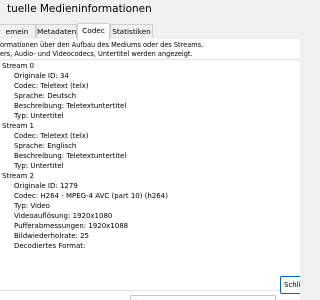 This screenshot has width=320, height=300. I want to click on title-bar: tuelle Medieninformationen, so click(150, 11).